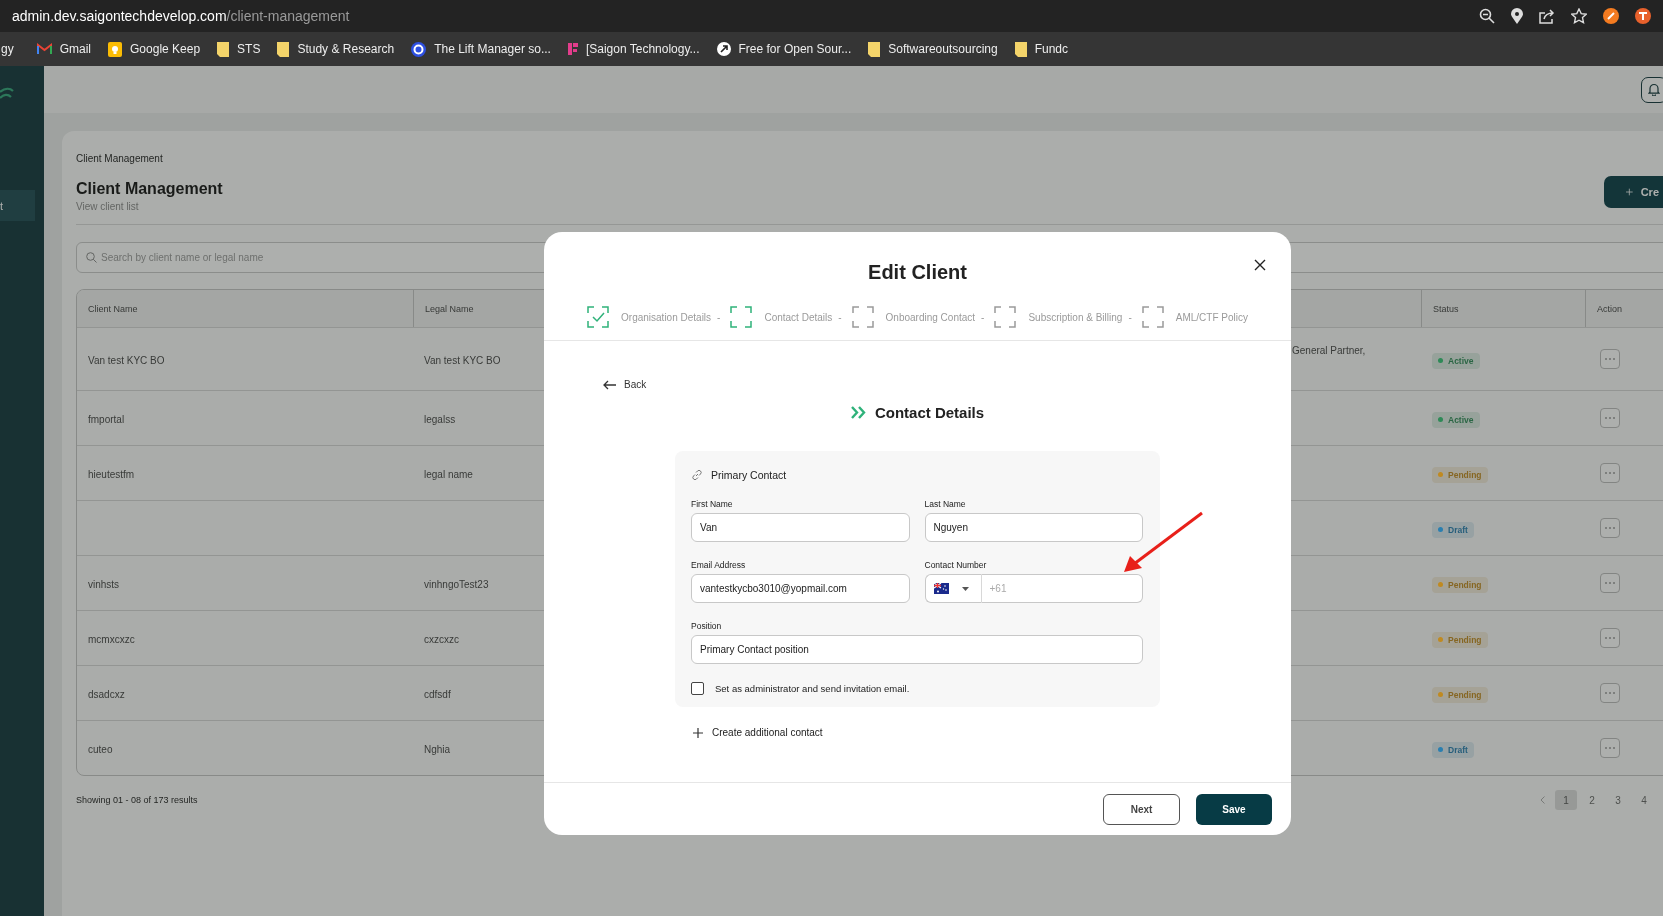 This screenshot has width=1663, height=916. I want to click on page-subtitle: View client list, so click(108, 206).